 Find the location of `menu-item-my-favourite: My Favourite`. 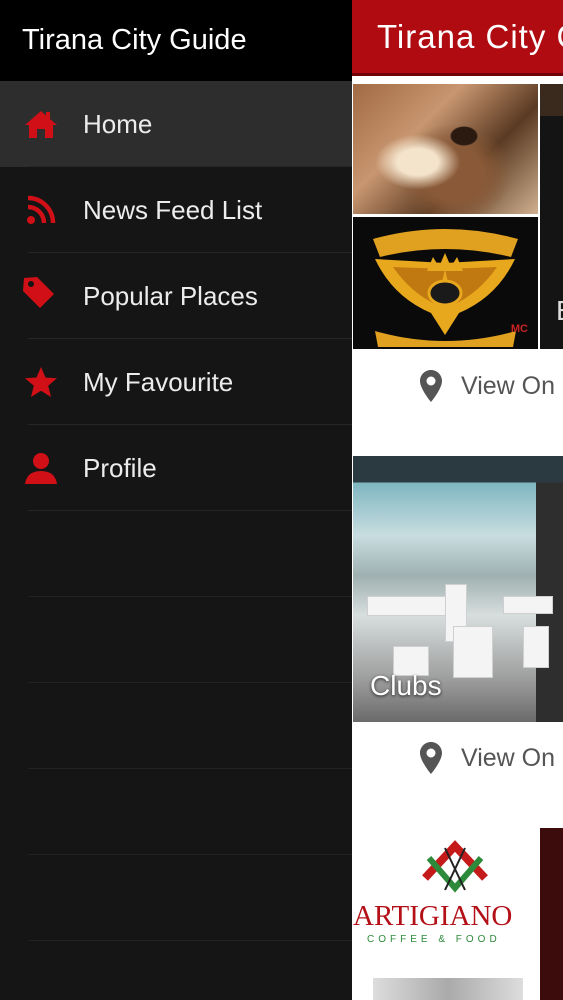

menu-item-my-favourite: My Favourite is located at coordinates (176, 382).